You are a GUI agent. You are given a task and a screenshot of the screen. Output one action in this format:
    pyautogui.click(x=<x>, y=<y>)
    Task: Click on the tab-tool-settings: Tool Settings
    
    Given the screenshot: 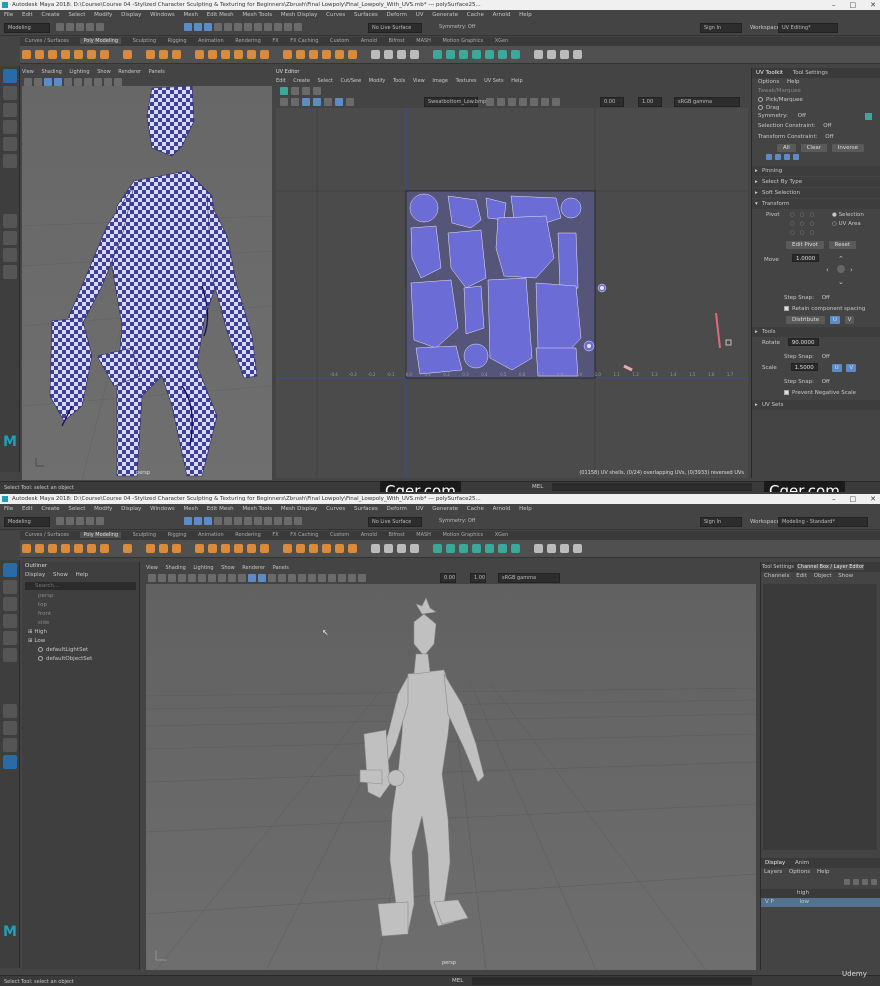 What is the action you would take?
    pyautogui.click(x=810, y=73)
    